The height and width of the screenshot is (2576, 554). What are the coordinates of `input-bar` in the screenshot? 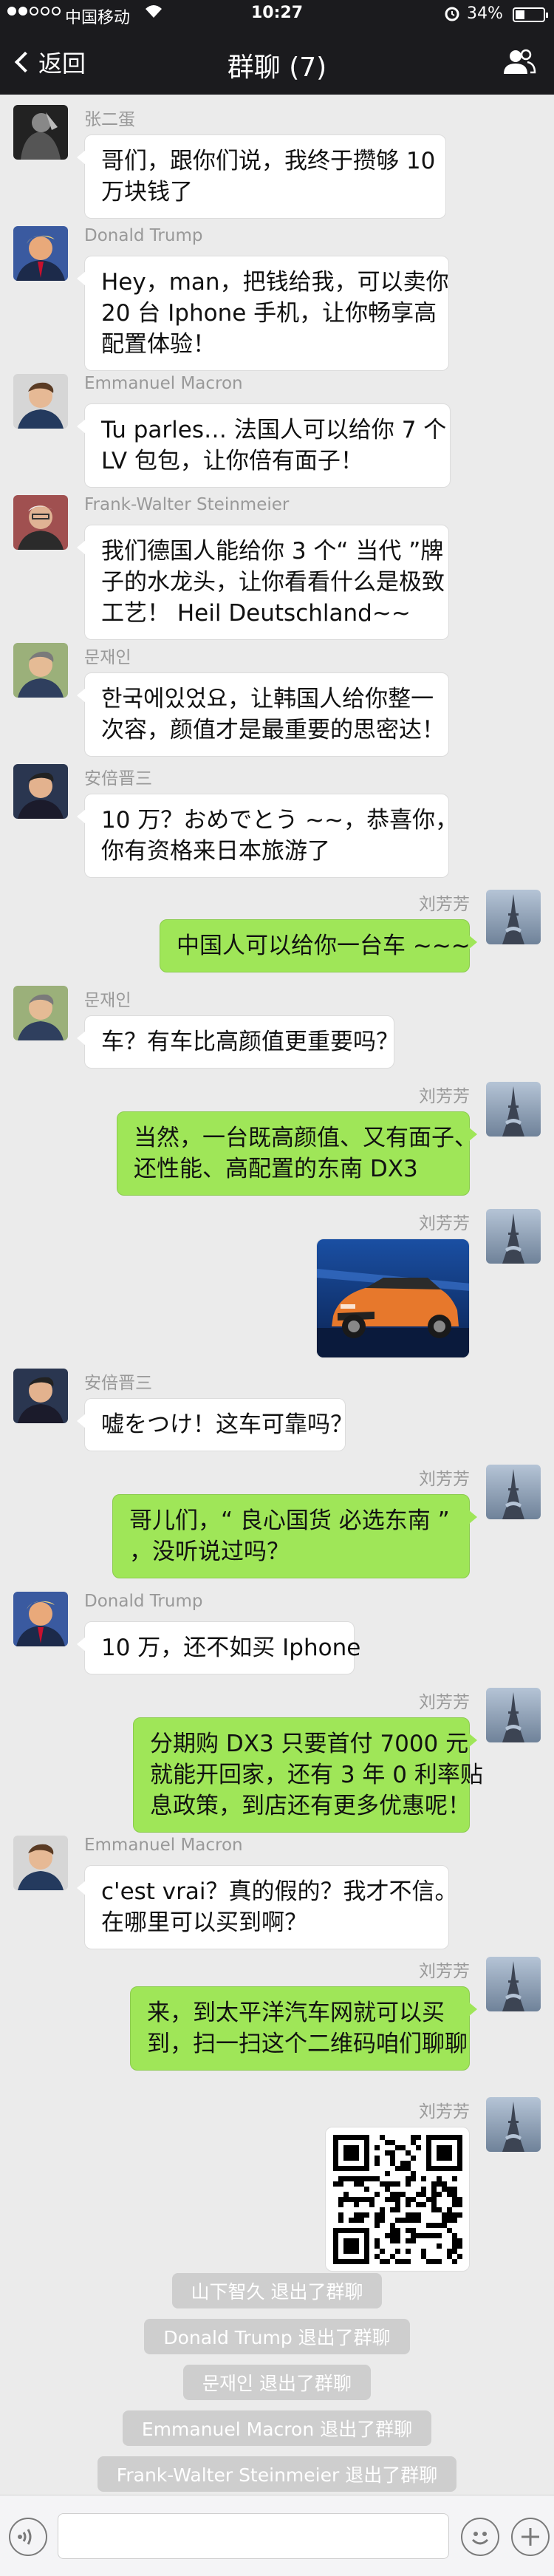 It's located at (277, 2535).